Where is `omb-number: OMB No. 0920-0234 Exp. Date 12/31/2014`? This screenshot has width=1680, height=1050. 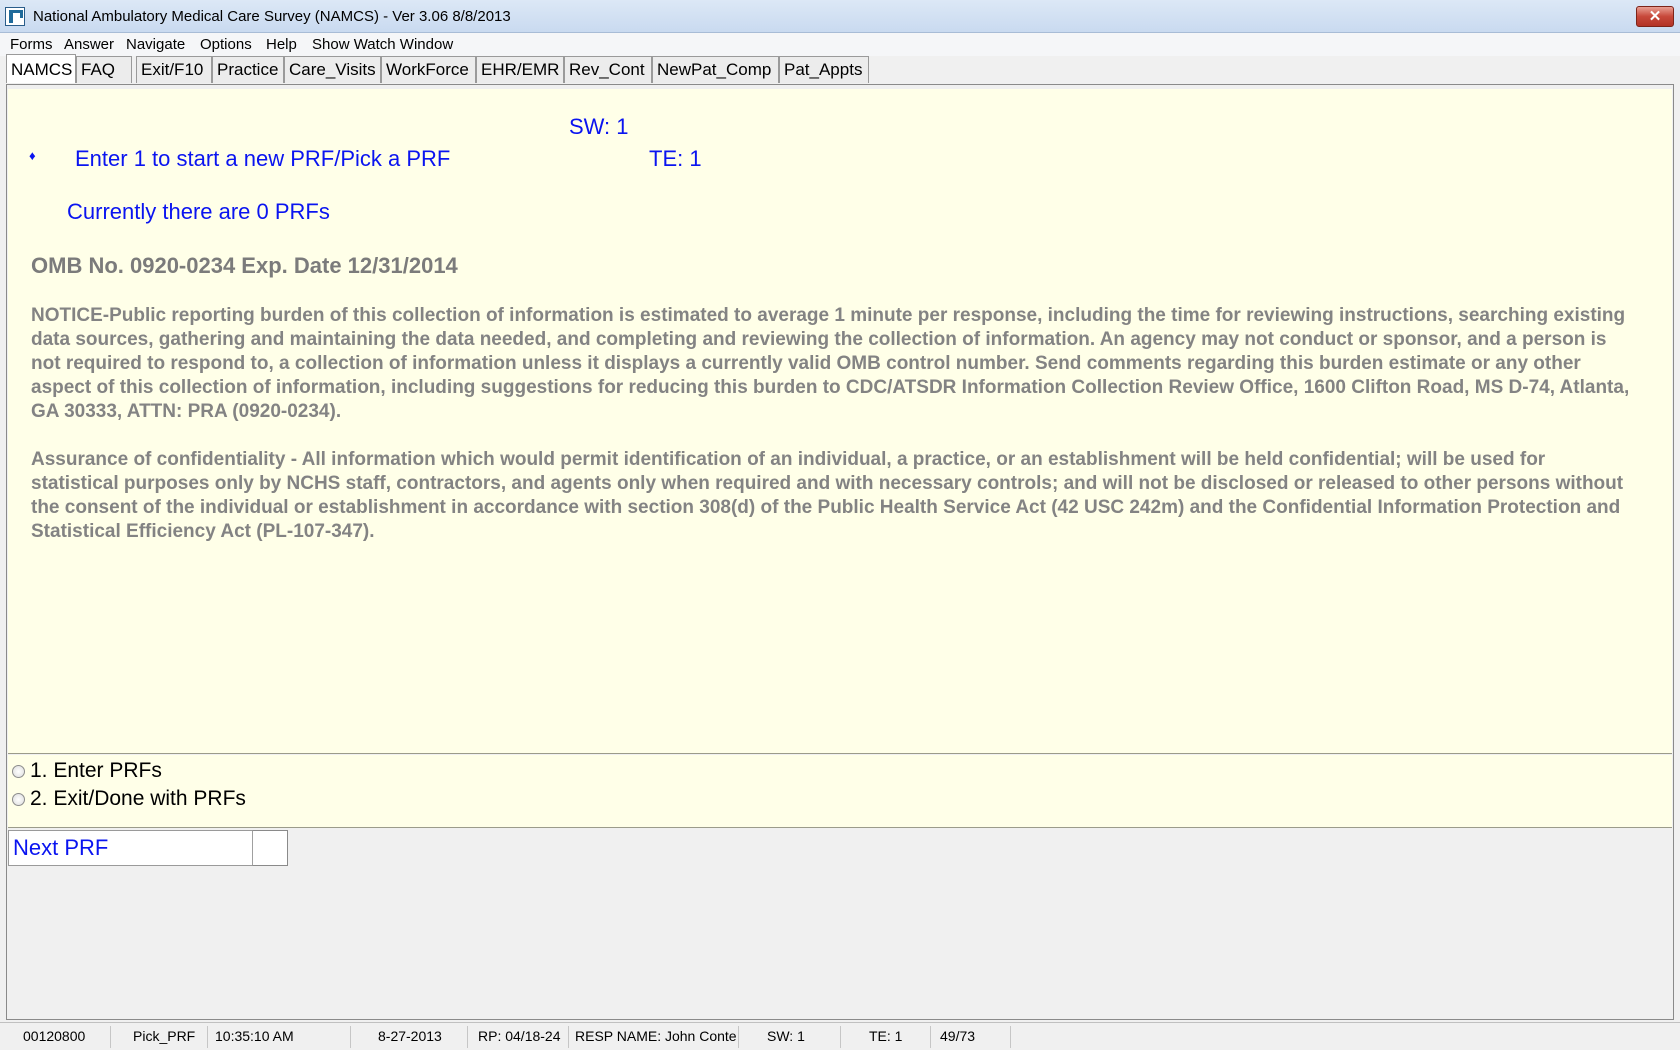 omb-number: OMB No. 0920-0234 Exp. Date 12/31/2014 is located at coordinates (244, 265).